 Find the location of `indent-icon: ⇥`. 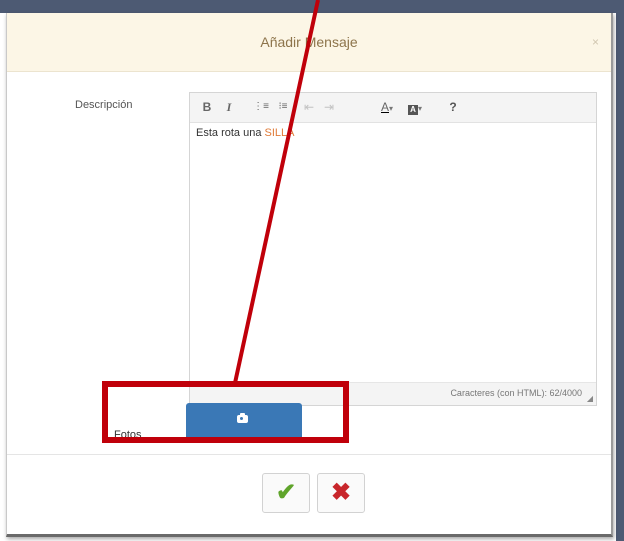

indent-icon: ⇥ is located at coordinates (329, 107).